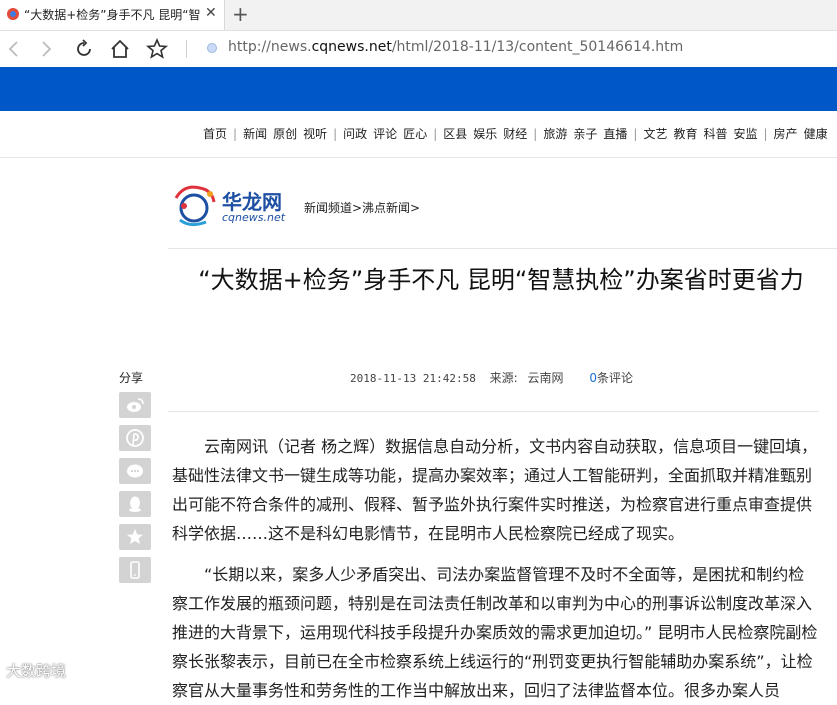 The height and width of the screenshot is (705, 837). Describe the element at coordinates (615, 378) in the screenshot. I see `comment-label: 条评论` at that location.